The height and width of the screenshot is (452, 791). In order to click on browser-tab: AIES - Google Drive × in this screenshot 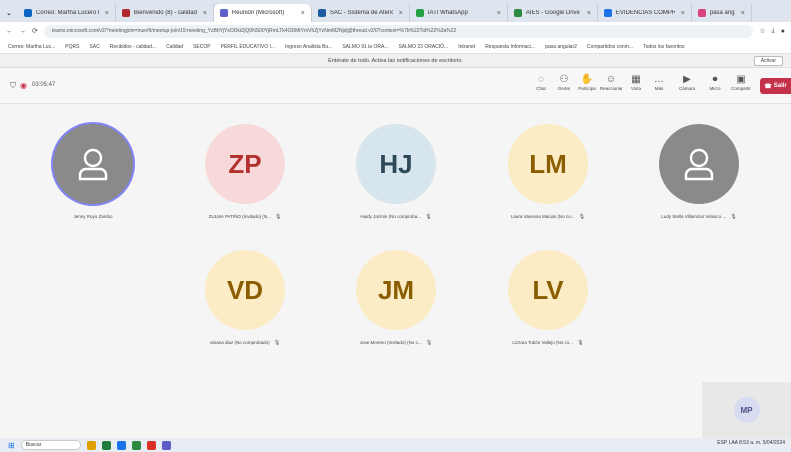, I will do `click(553, 13)`.